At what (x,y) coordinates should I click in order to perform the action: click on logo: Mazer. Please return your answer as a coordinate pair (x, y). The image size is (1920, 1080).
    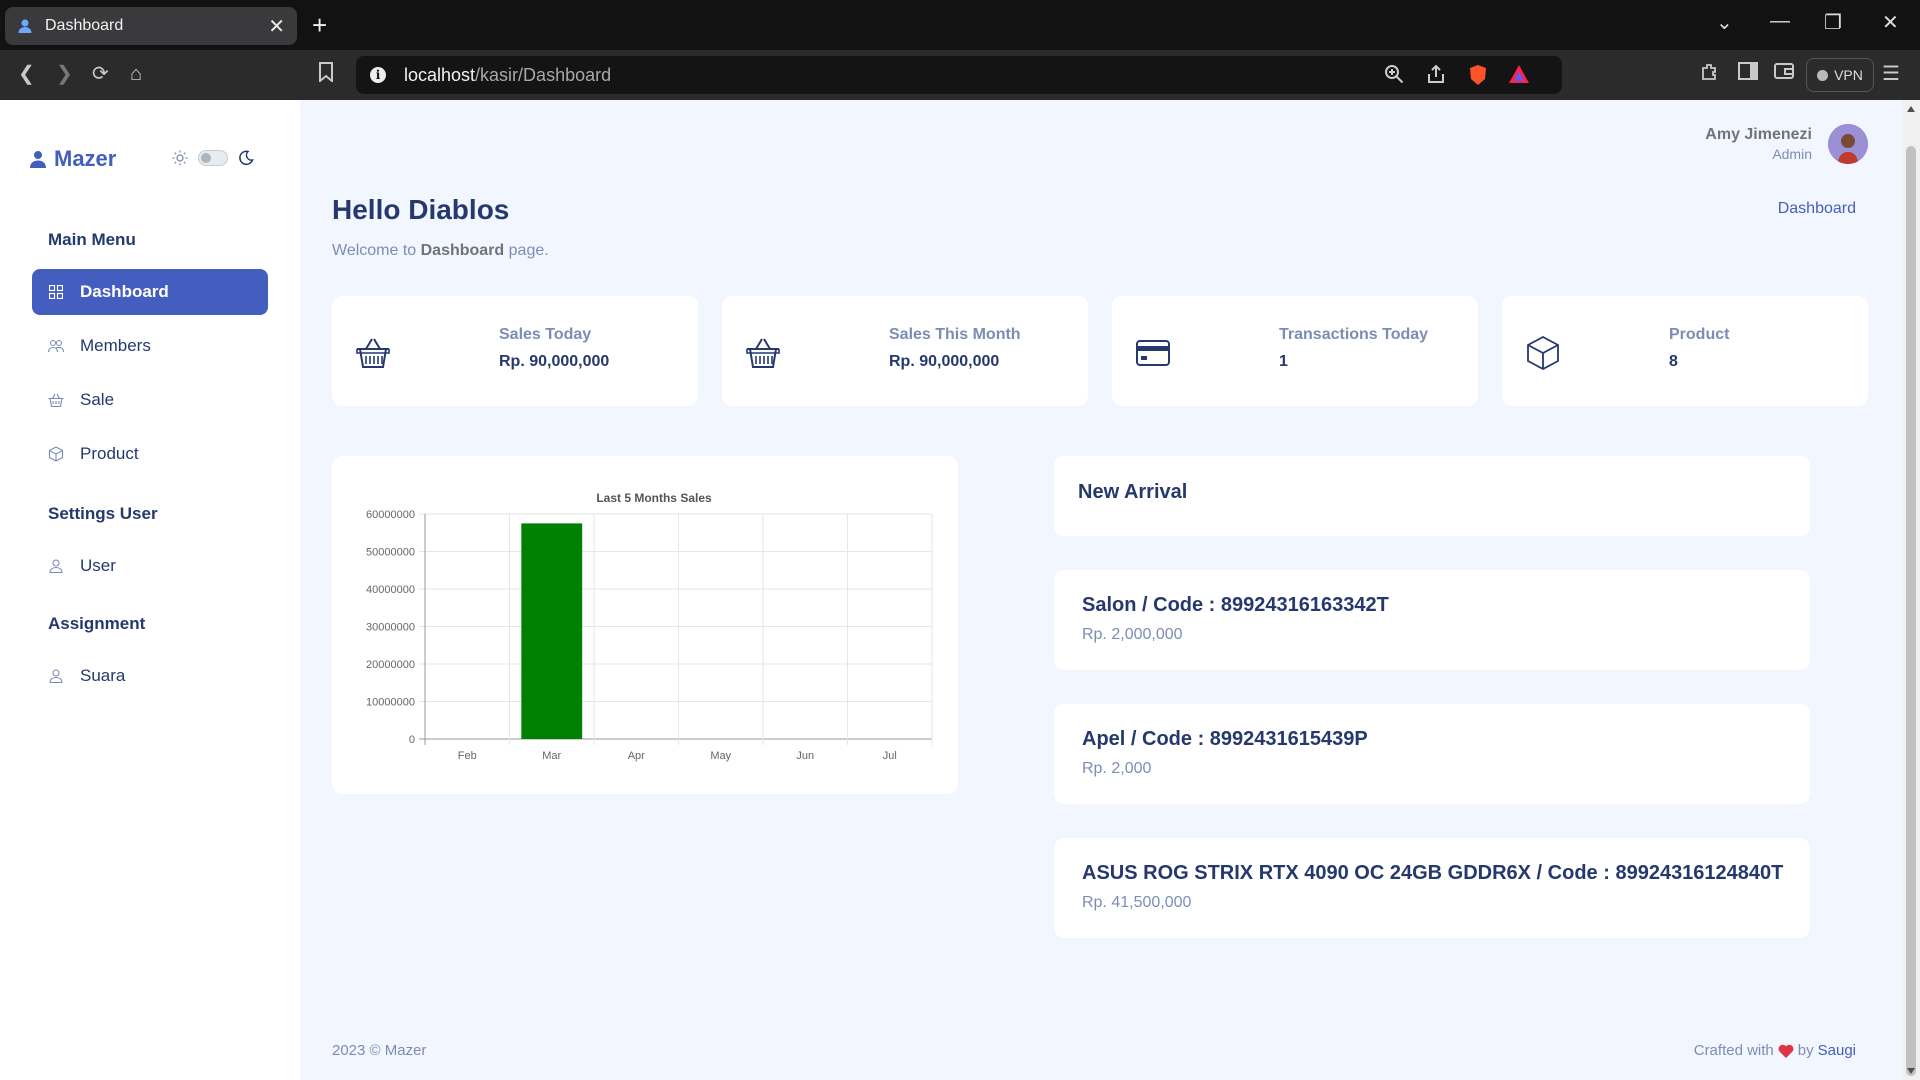
    Looking at the image, I should click on (73, 159).